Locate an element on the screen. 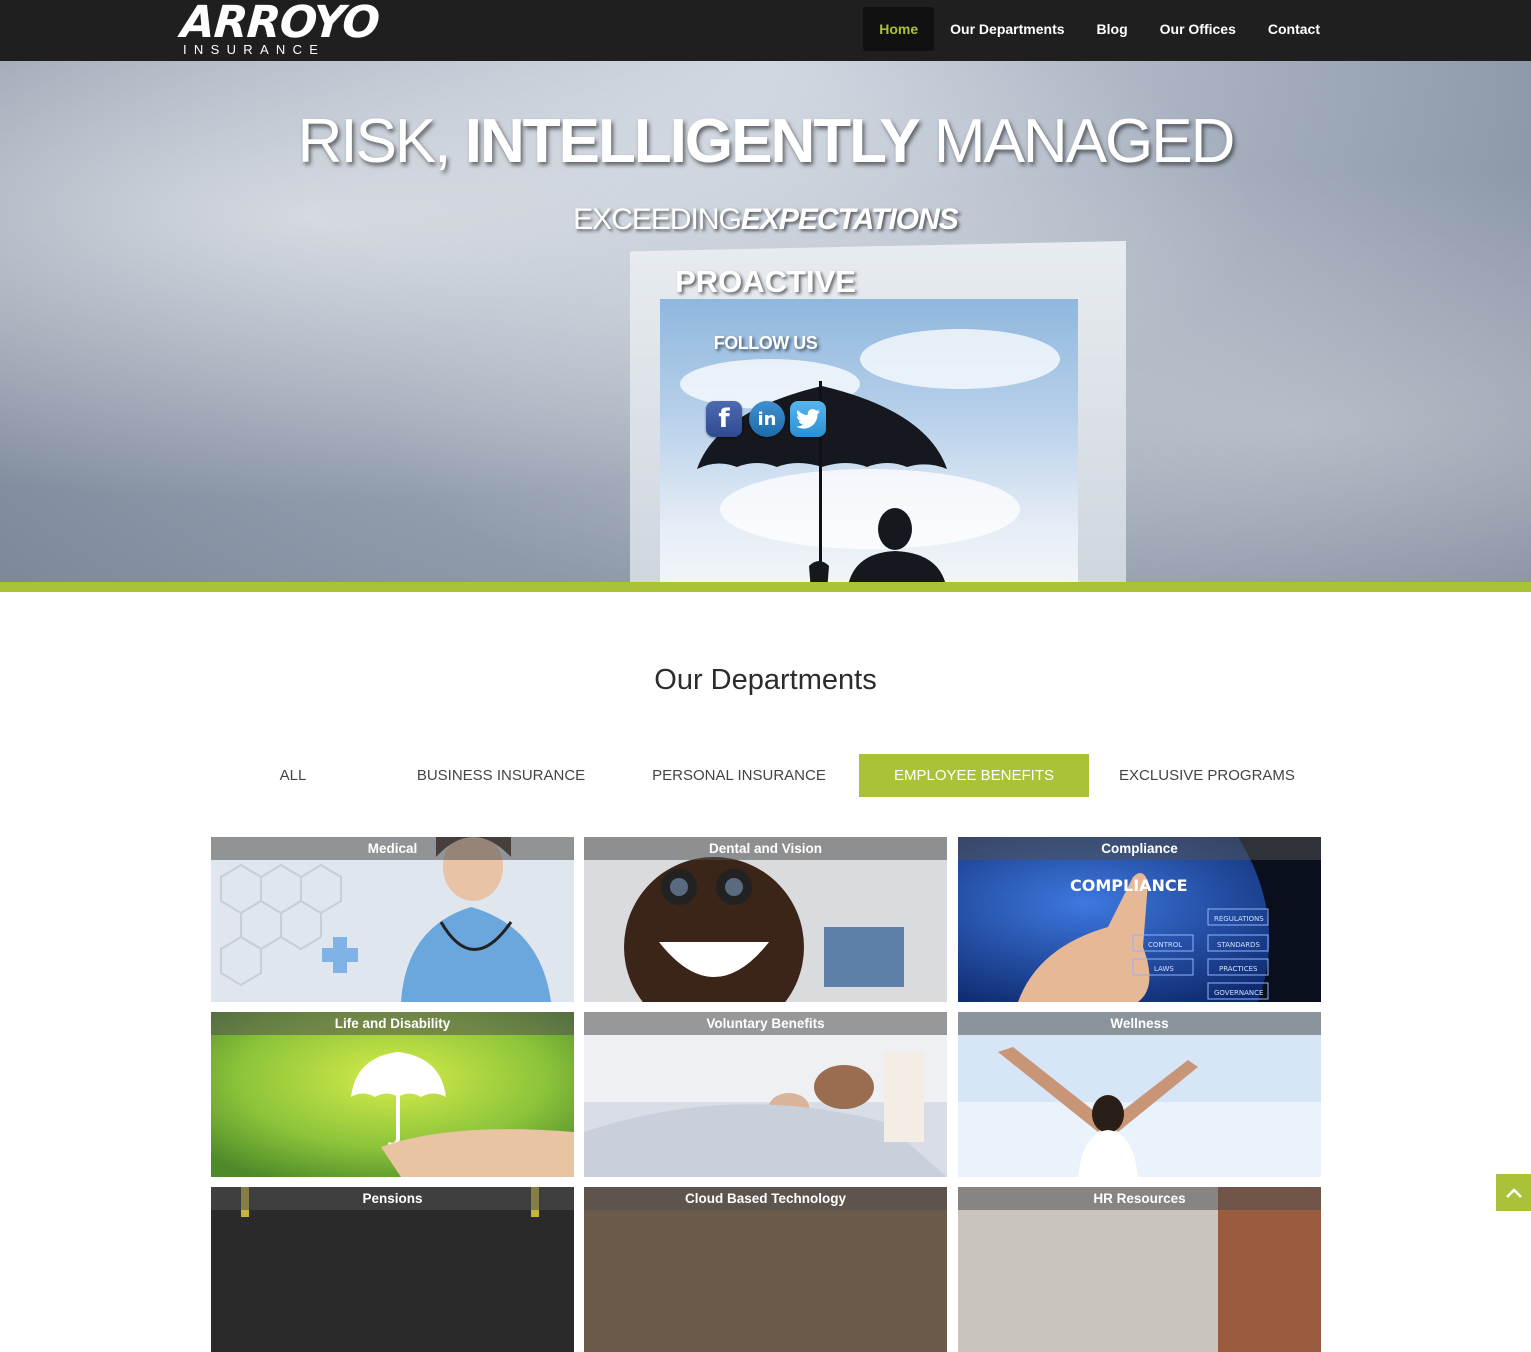  pensions-image is located at coordinates (392, 1269).